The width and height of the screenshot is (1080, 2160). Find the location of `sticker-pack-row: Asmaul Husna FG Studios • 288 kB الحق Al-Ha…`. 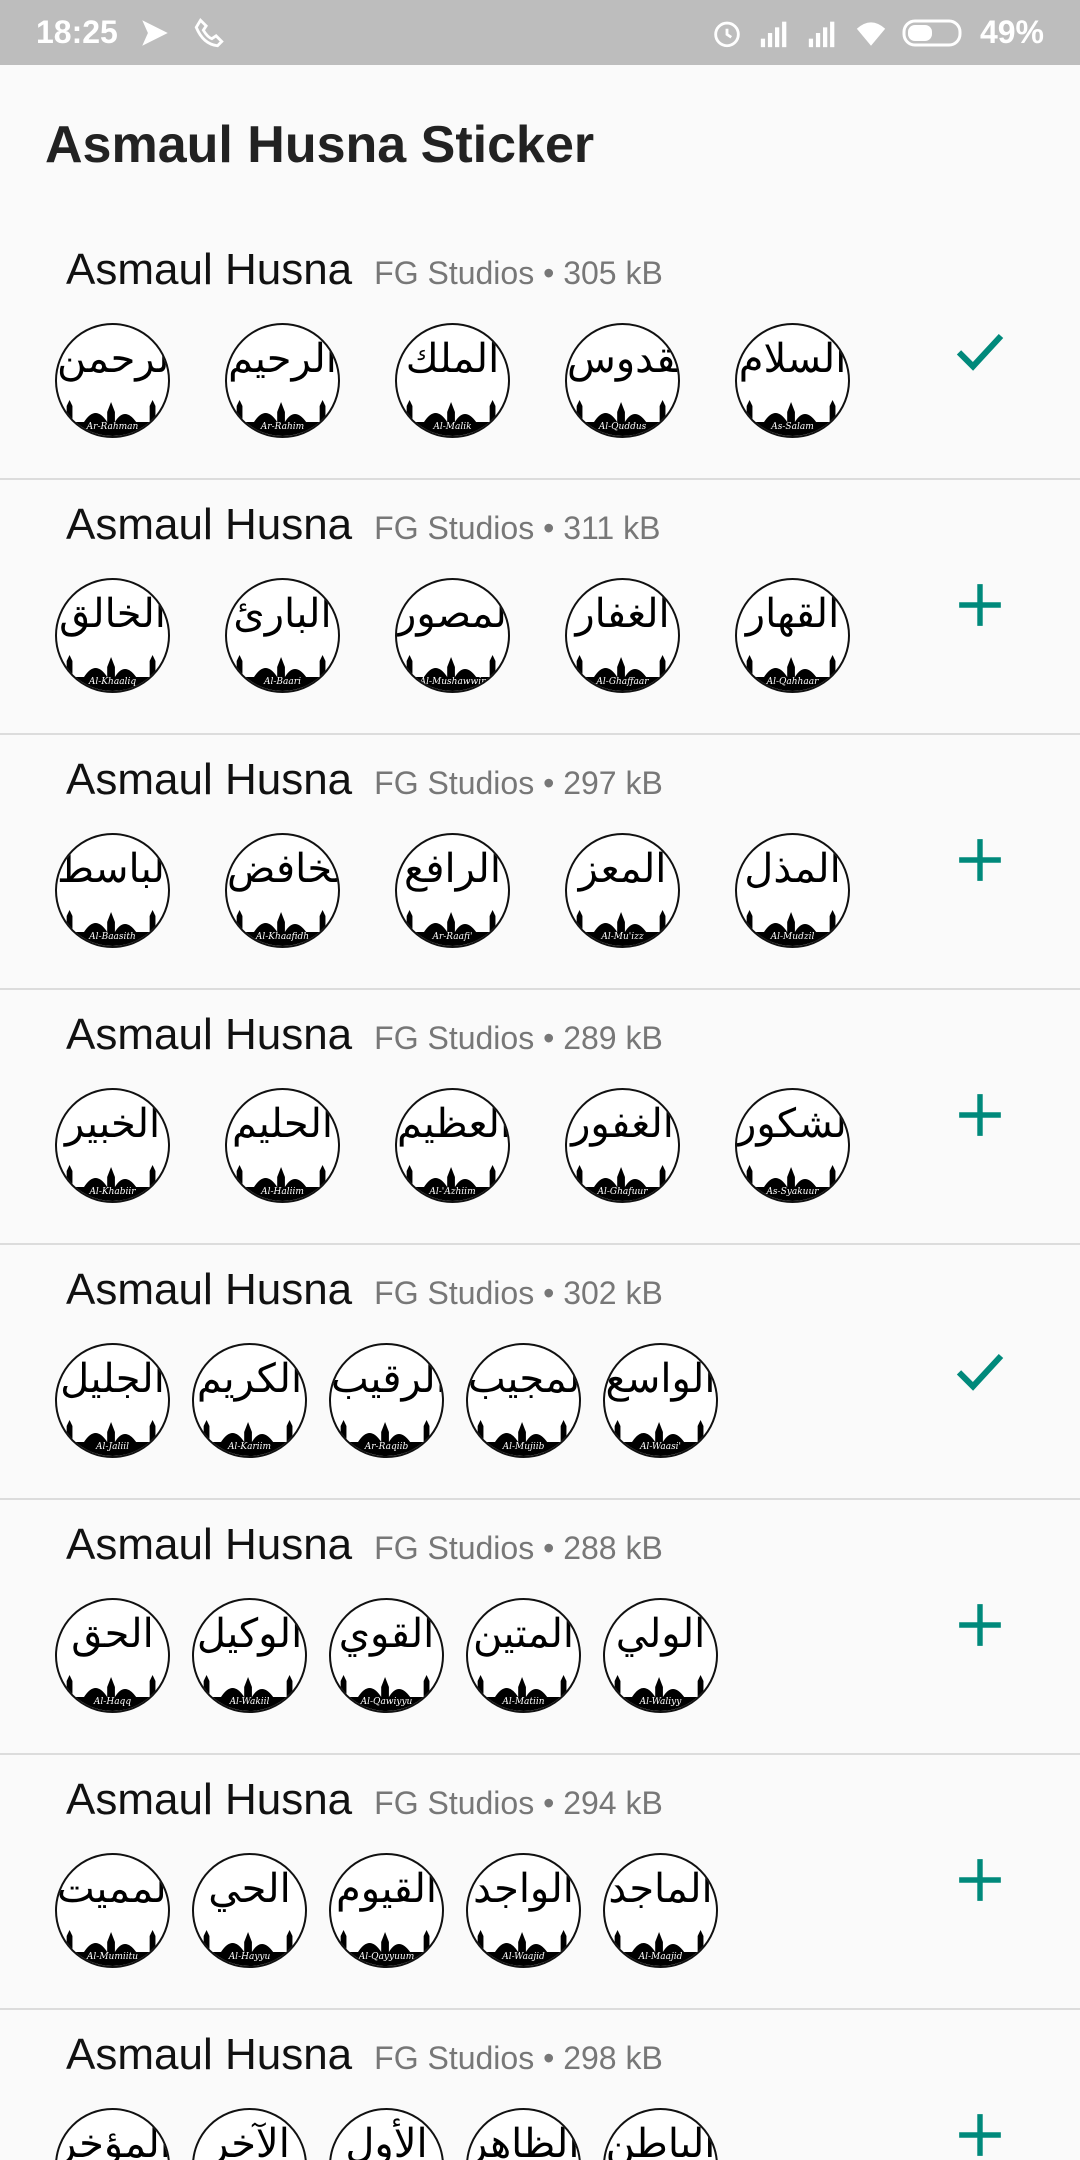

sticker-pack-row: Asmaul Husna FG Studios • 288 kB الحق Al-Ha… is located at coordinates (540, 1627).